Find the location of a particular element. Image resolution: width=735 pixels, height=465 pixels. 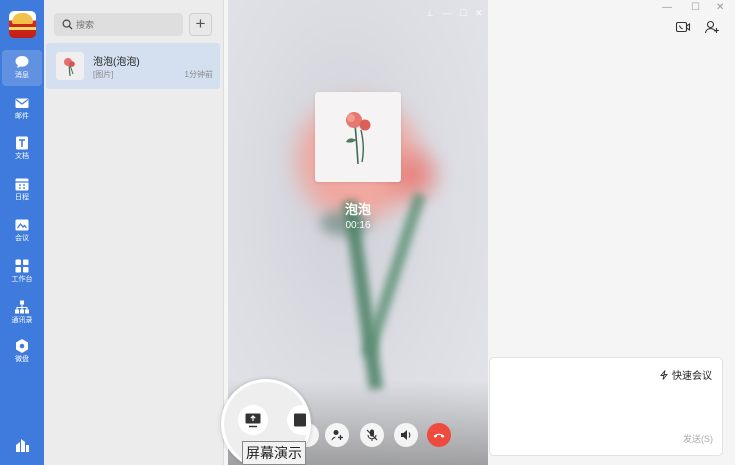

nav-label: 消息 is located at coordinates (22, 75).